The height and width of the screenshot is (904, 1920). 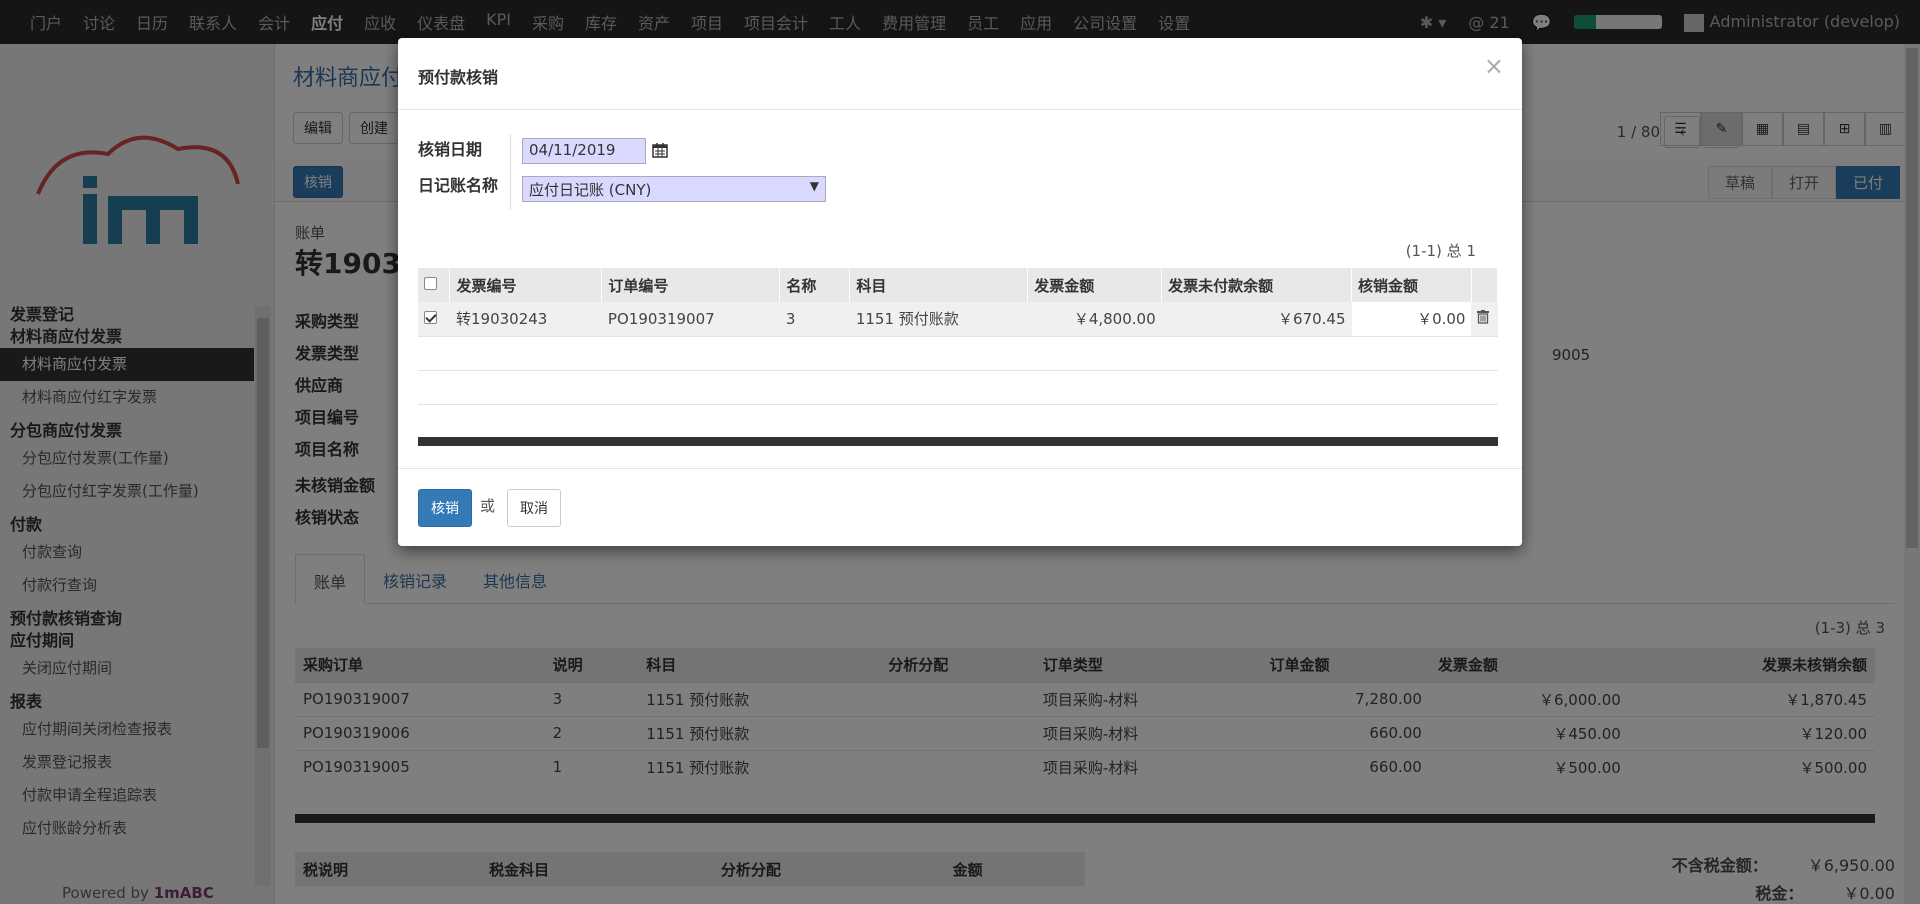 I want to click on col-unpaid-balance: 发票未付款余额, so click(x=1257, y=285).